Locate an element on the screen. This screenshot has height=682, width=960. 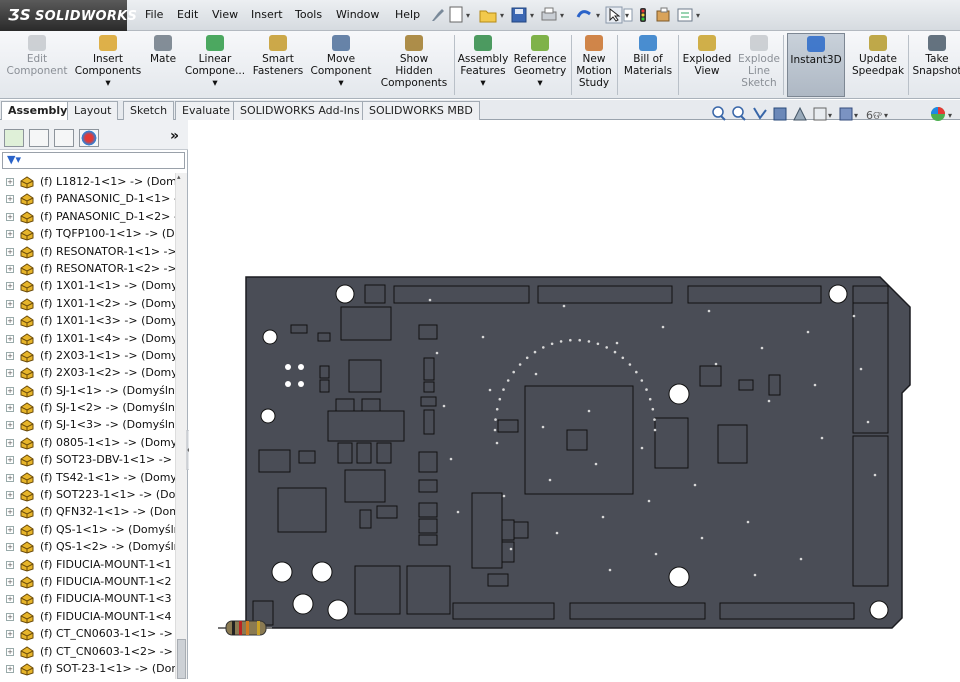
tree-item: + (f) QFN32-1<1> -> (Dom is located at coordinates (87, 511).